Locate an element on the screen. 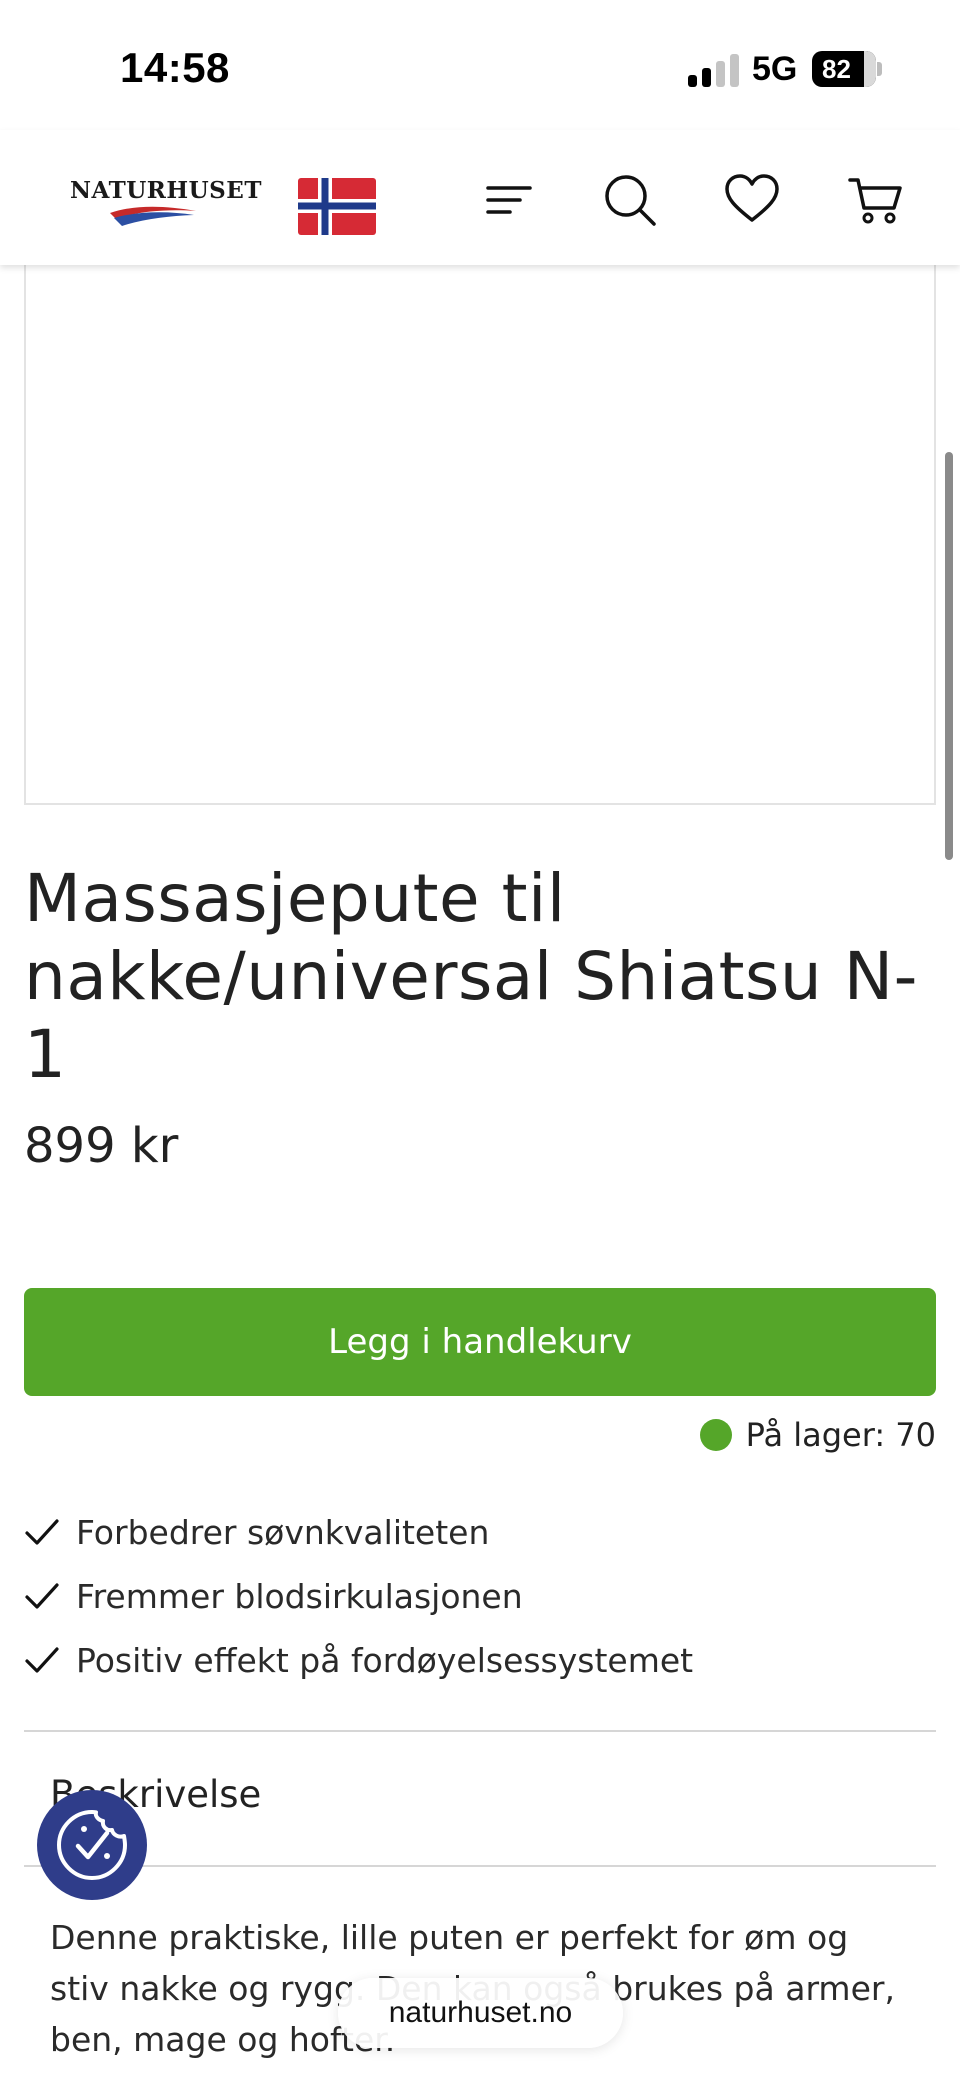 The width and height of the screenshot is (960, 2081). add-to-cart-button: Legg i handlekurv is located at coordinates (480, 1342).